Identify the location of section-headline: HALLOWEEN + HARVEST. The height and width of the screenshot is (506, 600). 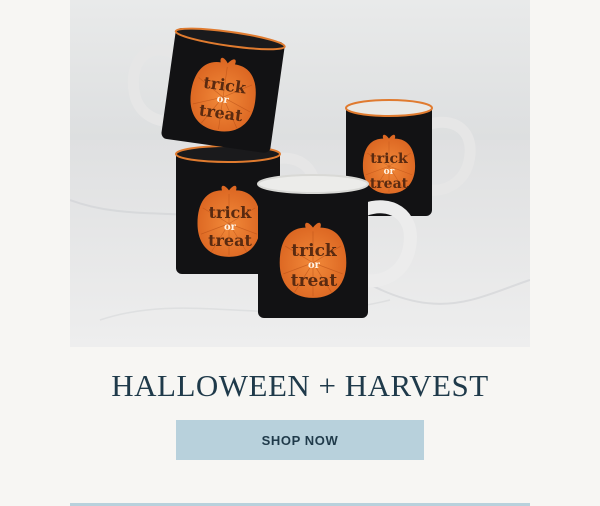
(300, 385).